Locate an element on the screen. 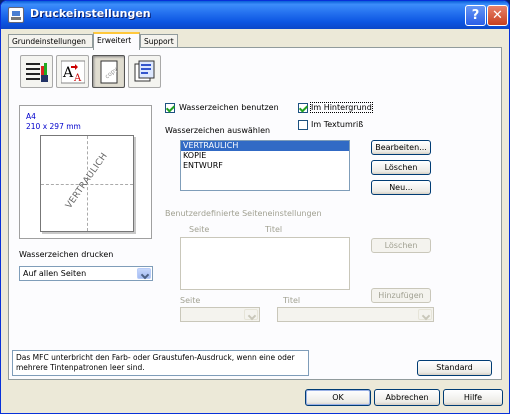  outline-text-label: Im Textumriß is located at coordinates (337, 124).